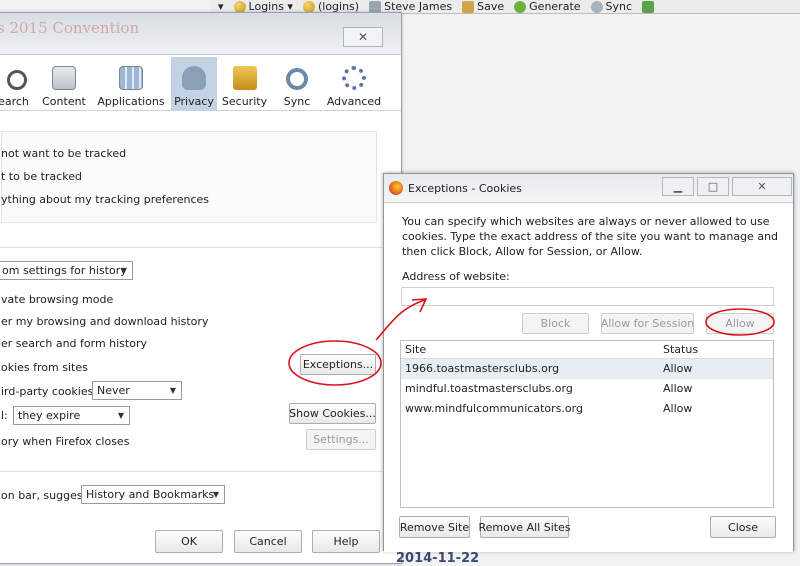 This screenshot has height=566, width=800. I want to click on column-status: Status, so click(680, 349).